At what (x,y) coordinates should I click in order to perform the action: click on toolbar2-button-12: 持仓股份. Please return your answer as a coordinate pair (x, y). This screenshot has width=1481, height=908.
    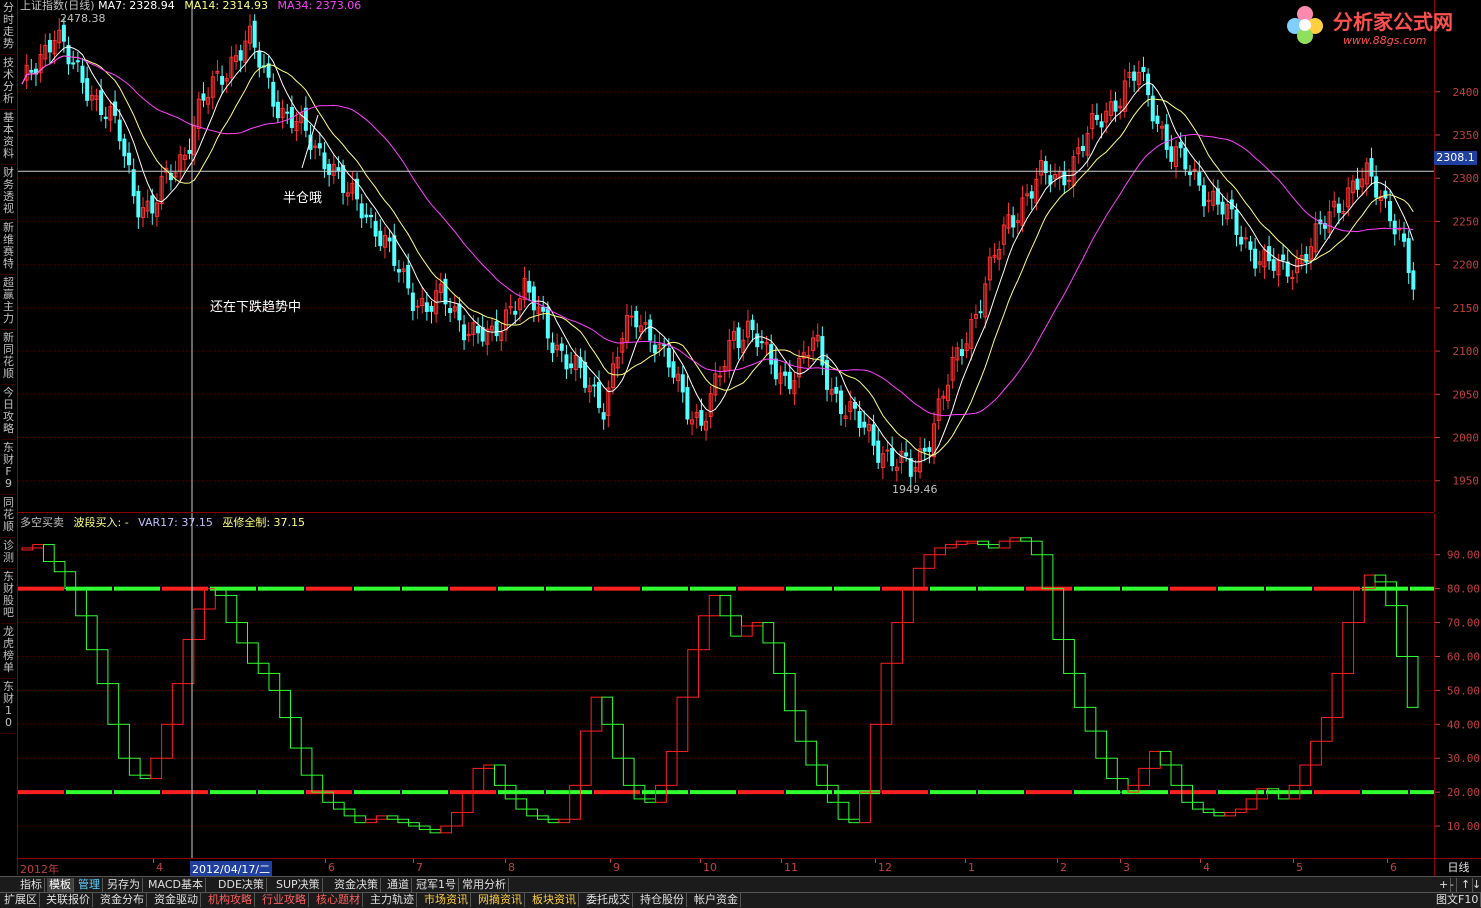
    Looking at the image, I should click on (662, 900).